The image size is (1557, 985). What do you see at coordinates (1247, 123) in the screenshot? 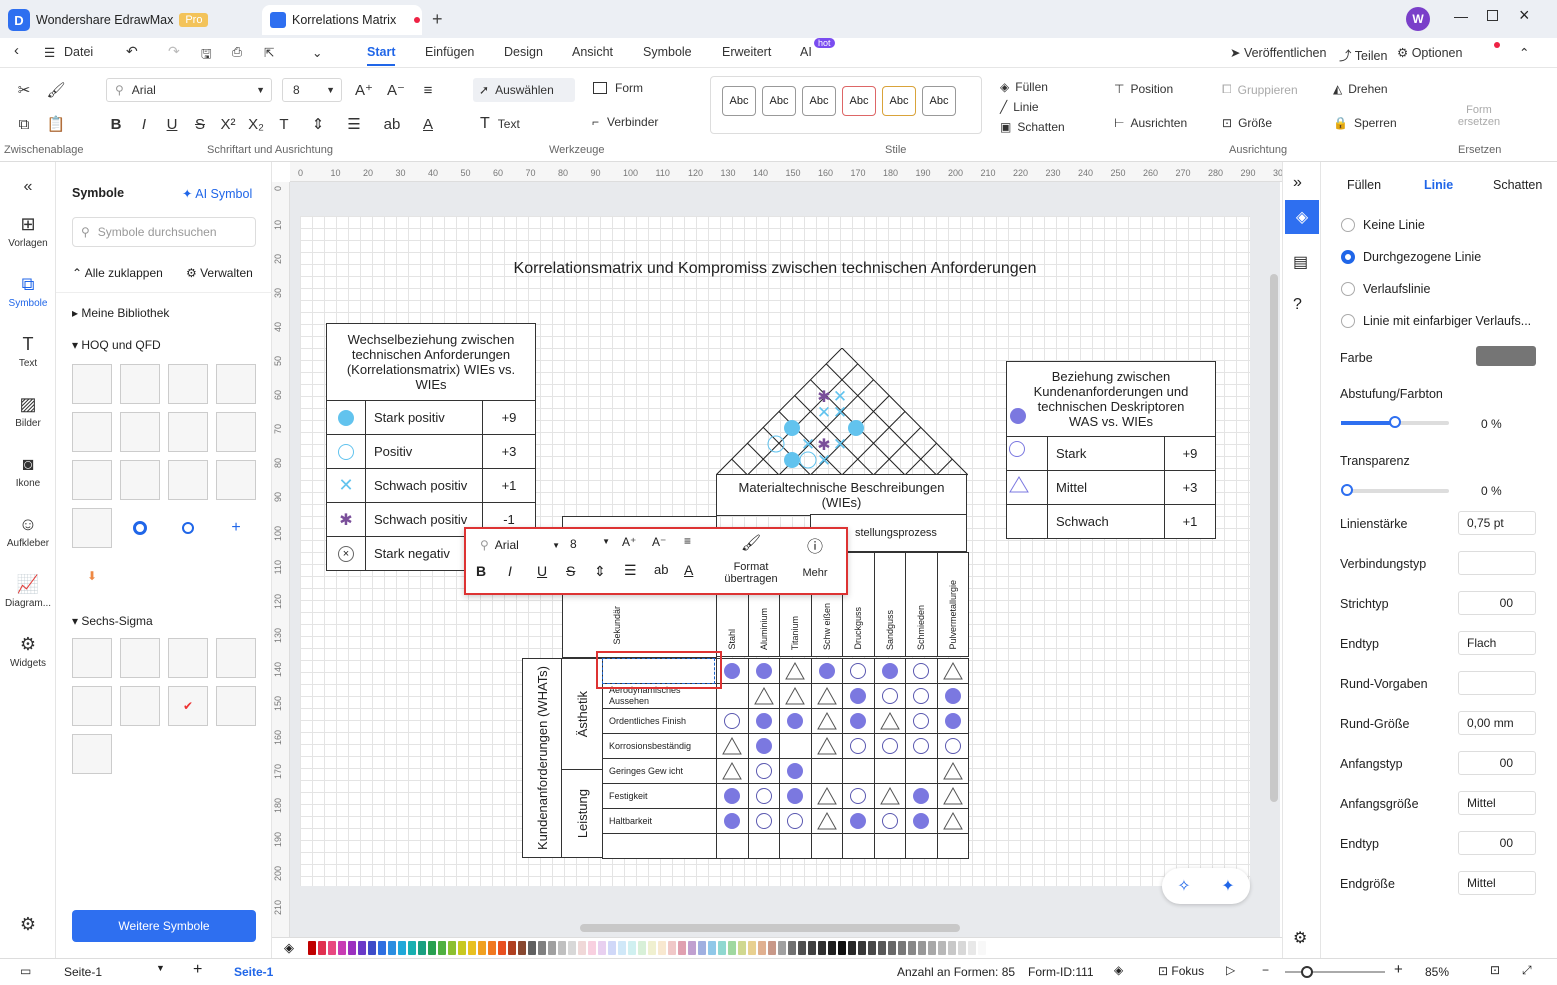
I see `size-button: ⊡ Größe` at bounding box center [1247, 123].